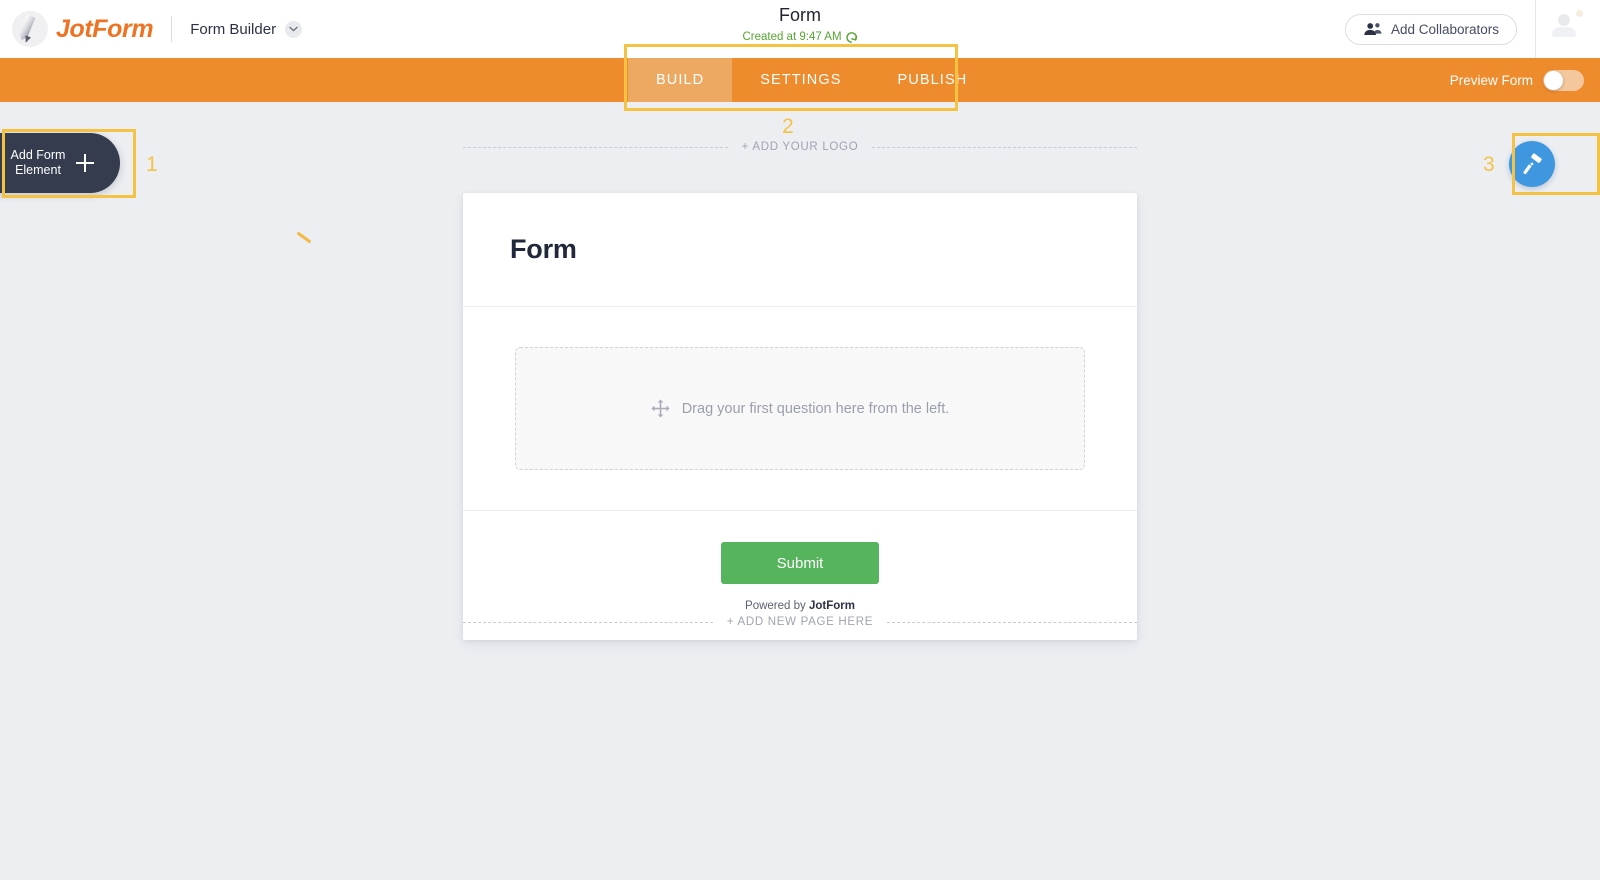 This screenshot has height=880, width=1600. I want to click on add-new-page-row: + ADD NEW PAGE HERE, so click(800, 622).